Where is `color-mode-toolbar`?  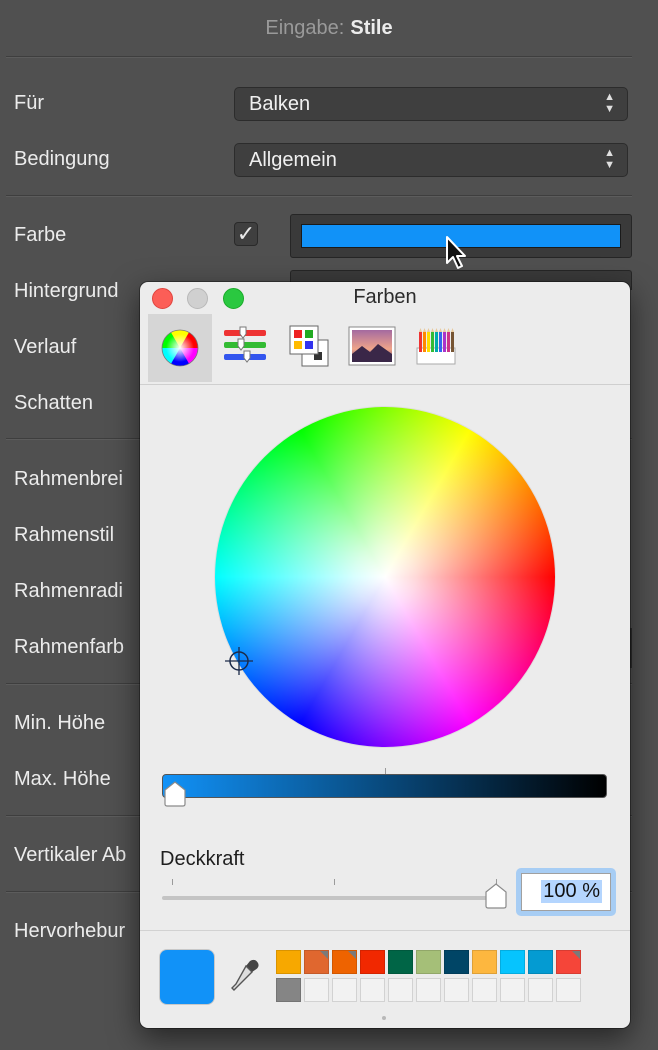
color-mode-toolbar is located at coordinates (385, 349).